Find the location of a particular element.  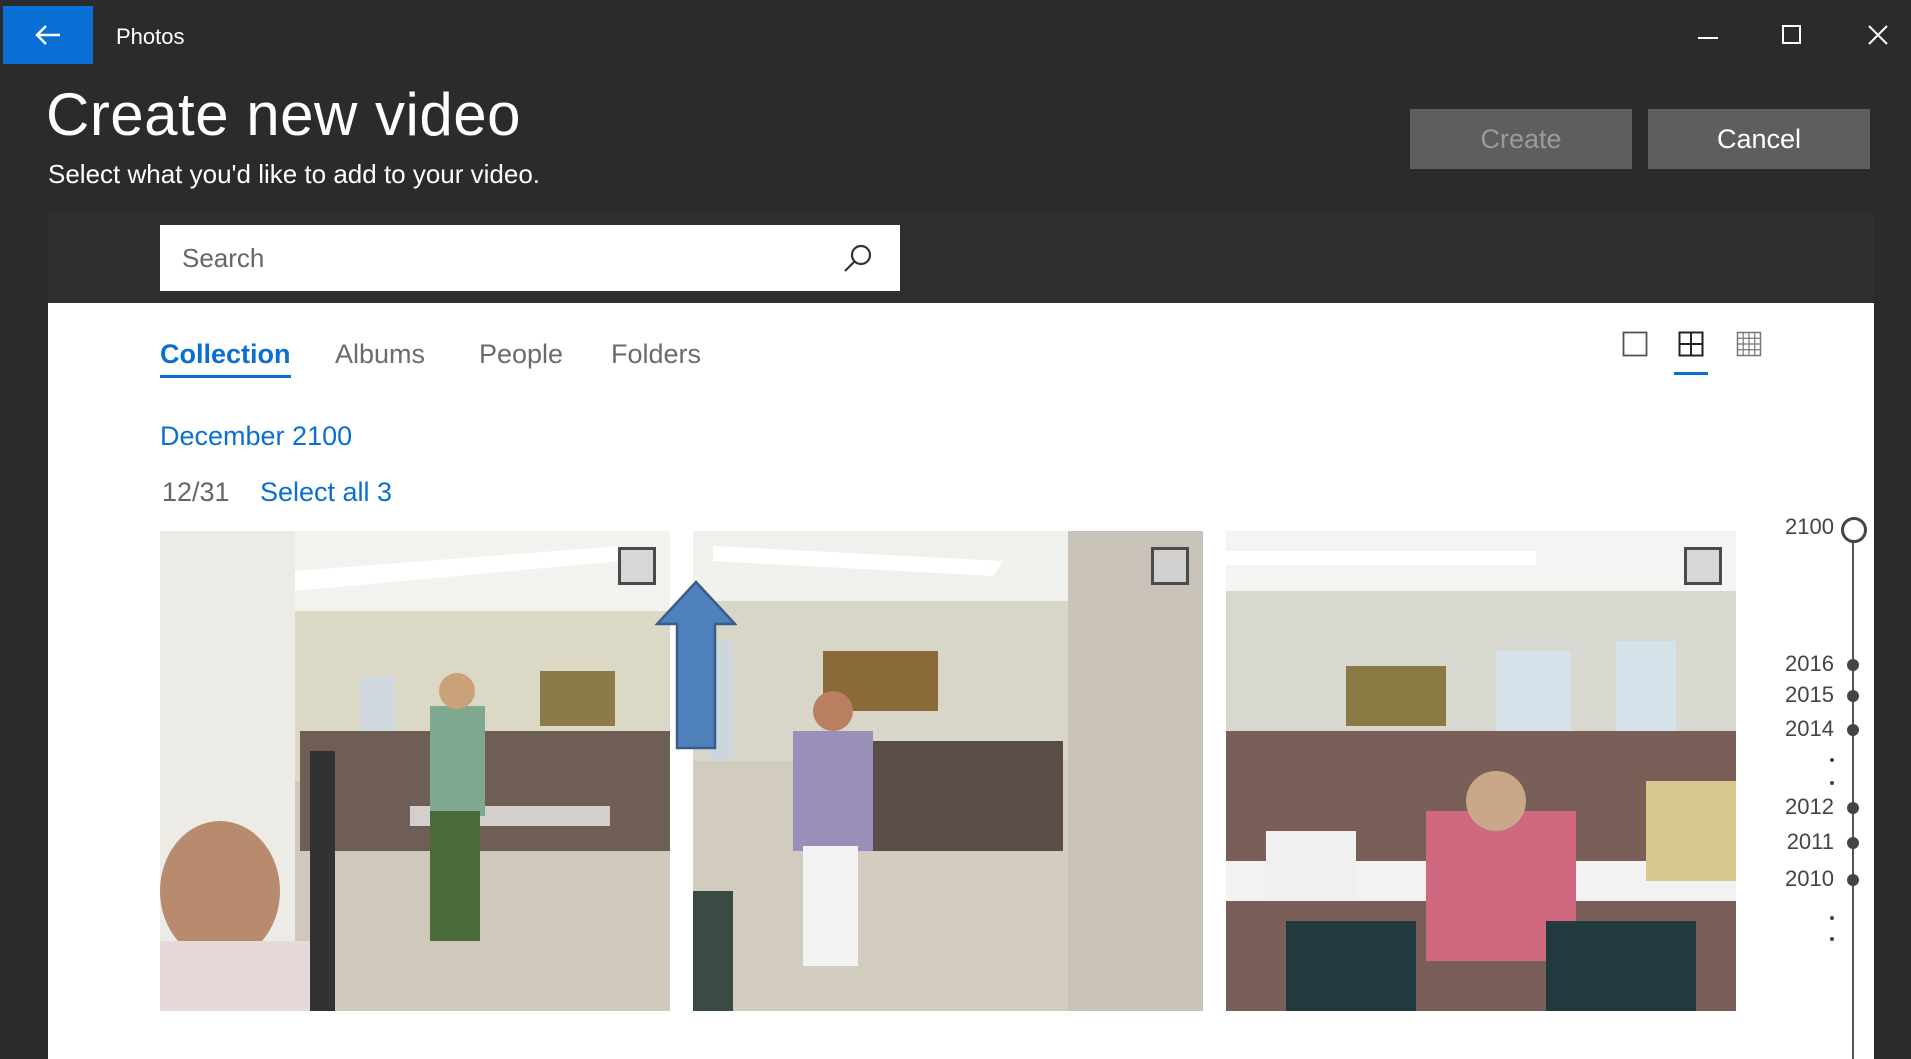

timeline-year-2015: 2015 is located at coordinates (1809, 695).